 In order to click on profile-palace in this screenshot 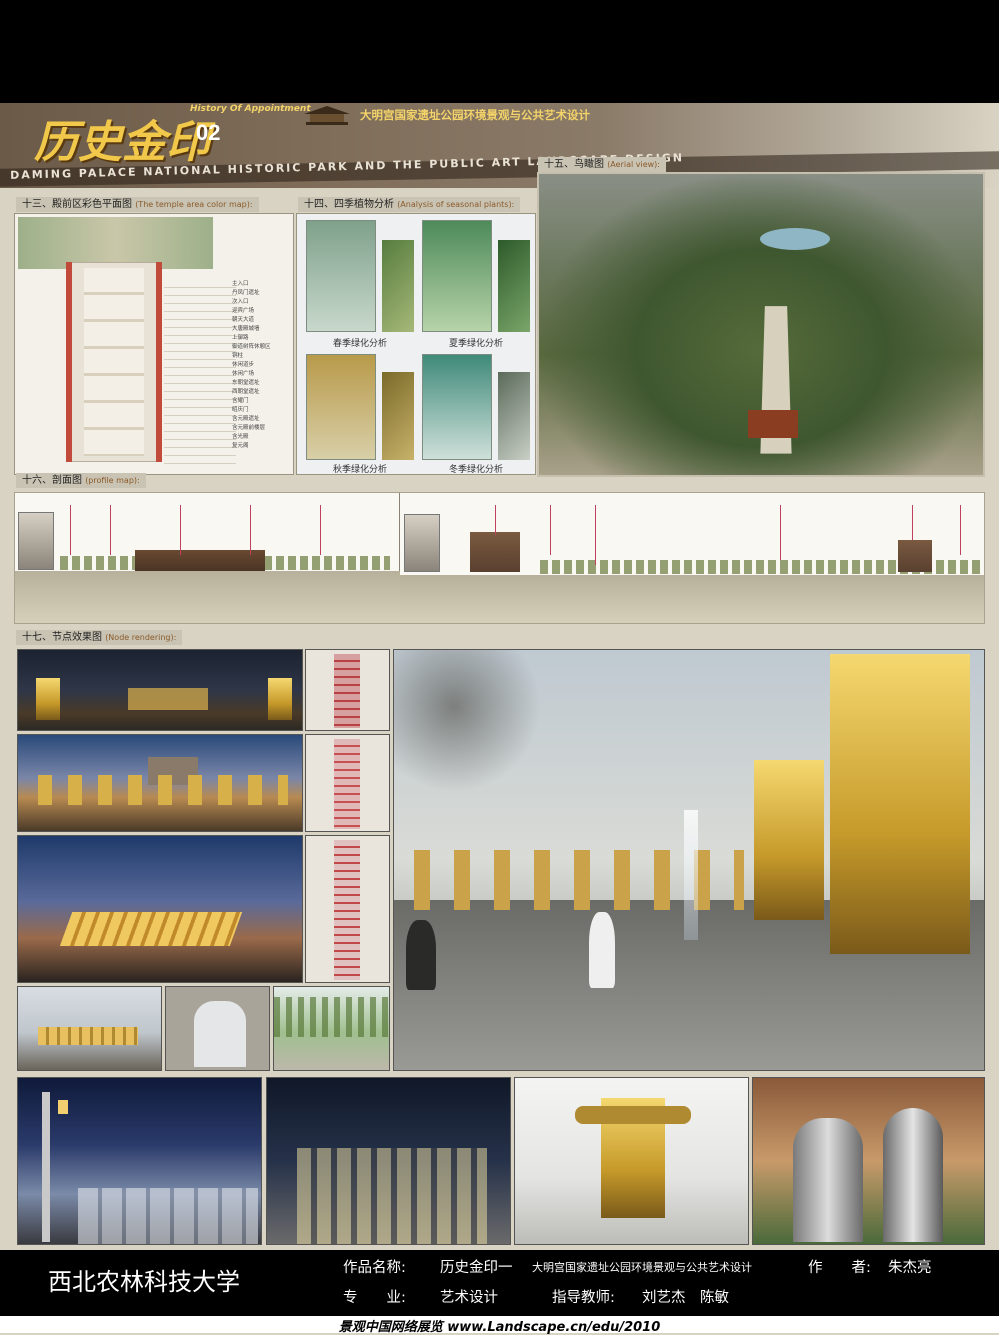, I will do `click(200, 560)`.